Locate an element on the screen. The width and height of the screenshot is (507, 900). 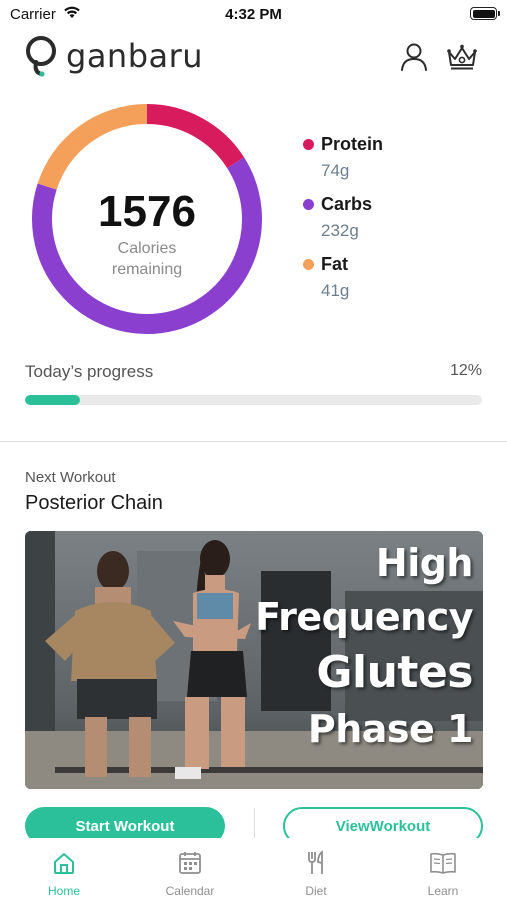
image-text-line1: High is located at coordinates (424, 563).